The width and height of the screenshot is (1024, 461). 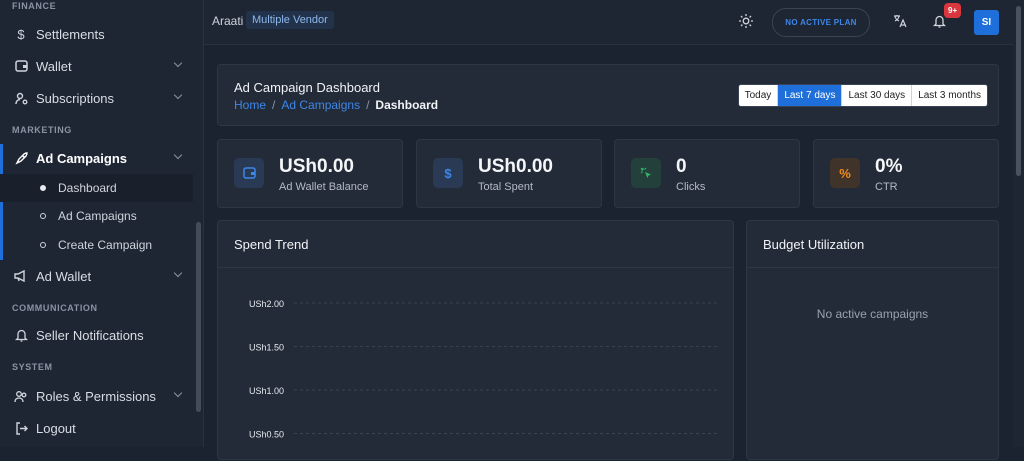 What do you see at coordinates (21, 428) in the screenshot?
I see `logout-icon` at bounding box center [21, 428].